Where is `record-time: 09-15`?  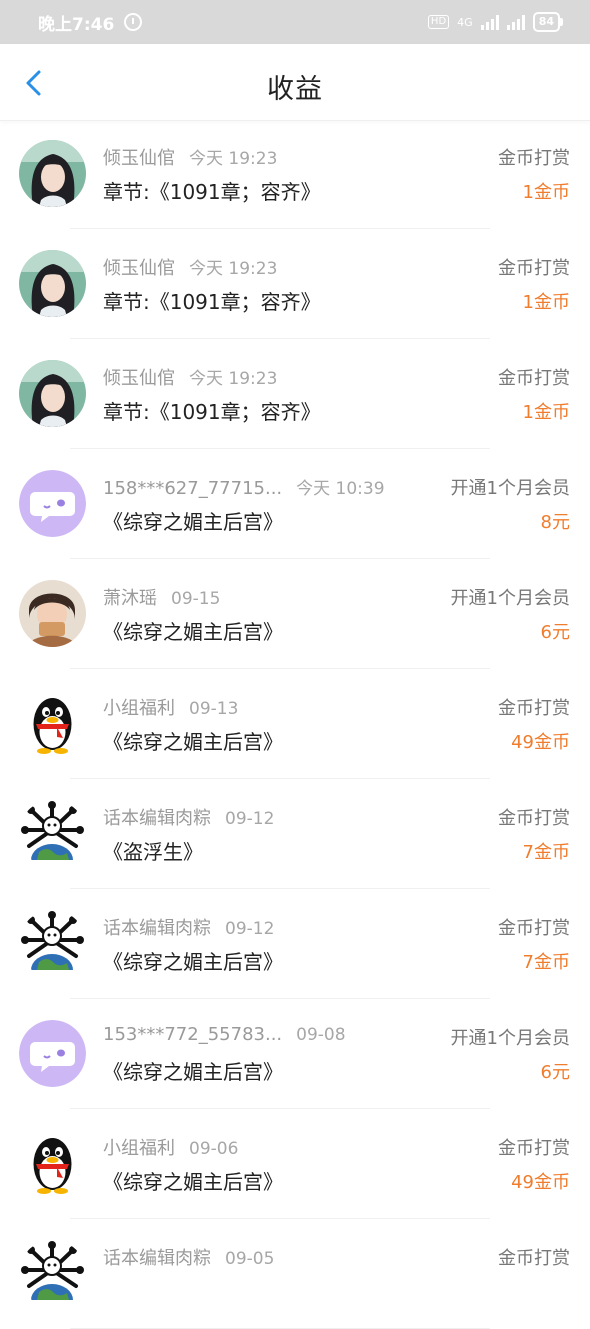 record-time: 09-15 is located at coordinates (196, 599).